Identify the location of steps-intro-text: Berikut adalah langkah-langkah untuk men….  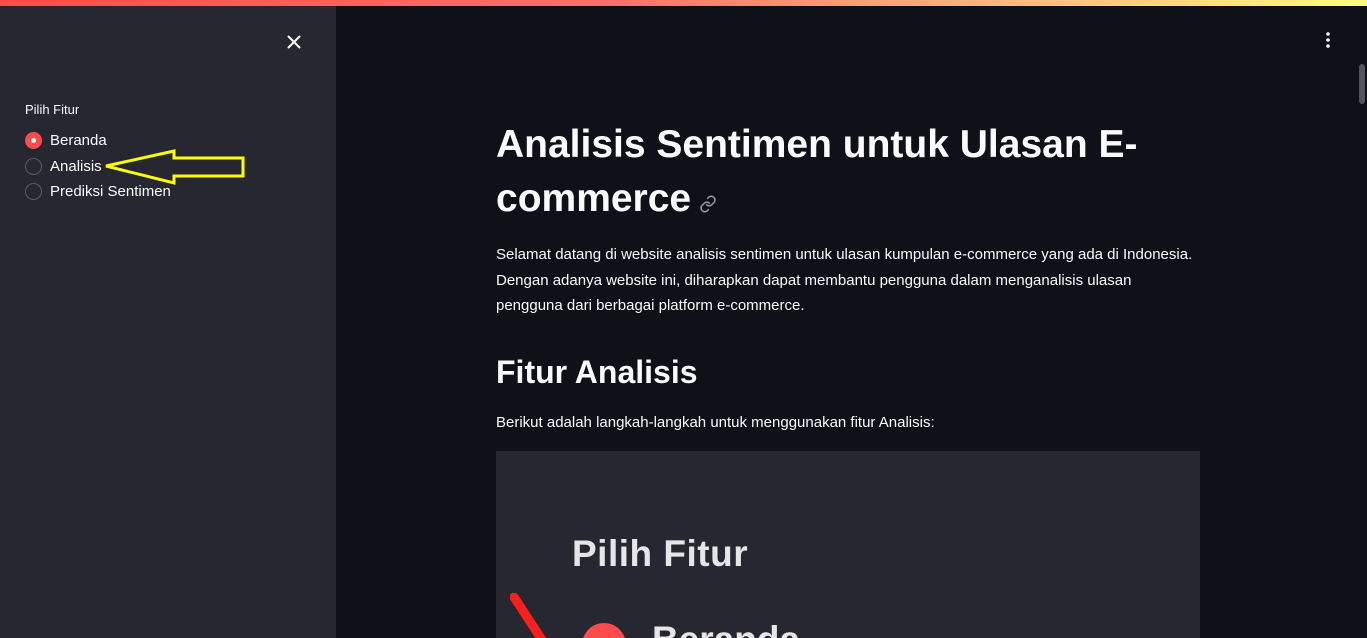
(715, 422).